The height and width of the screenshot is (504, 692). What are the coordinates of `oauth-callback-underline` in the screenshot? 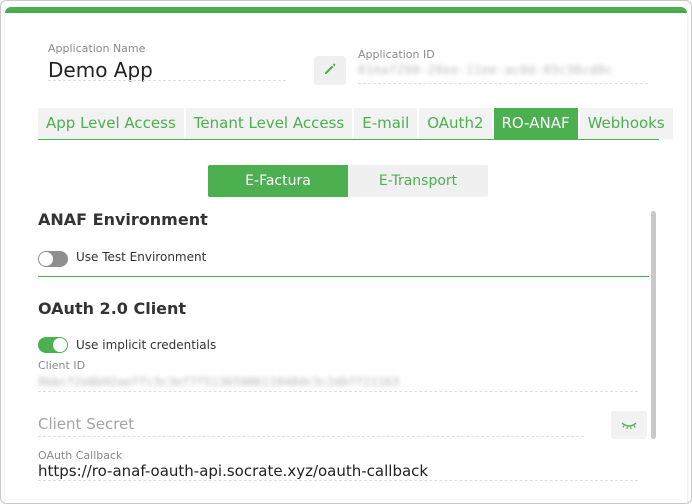 It's located at (338, 480).